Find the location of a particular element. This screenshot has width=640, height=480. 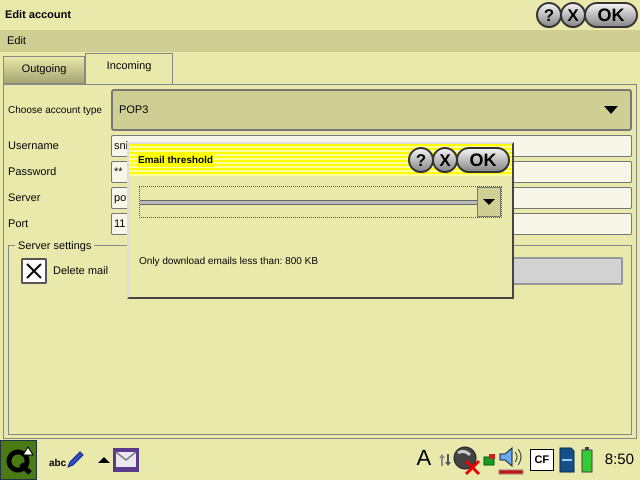

font-icon-label: A is located at coordinates (424, 458).